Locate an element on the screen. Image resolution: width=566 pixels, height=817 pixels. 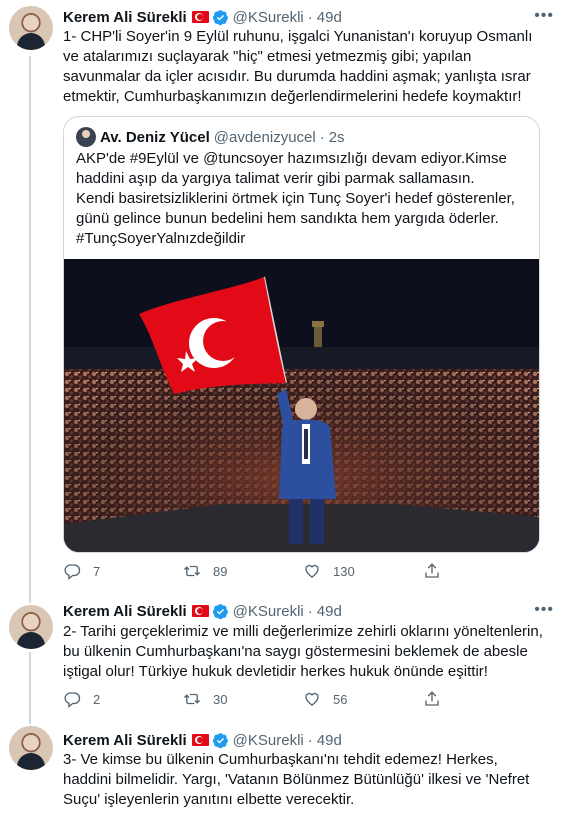
retweet-count: 89 is located at coordinates (220, 571).